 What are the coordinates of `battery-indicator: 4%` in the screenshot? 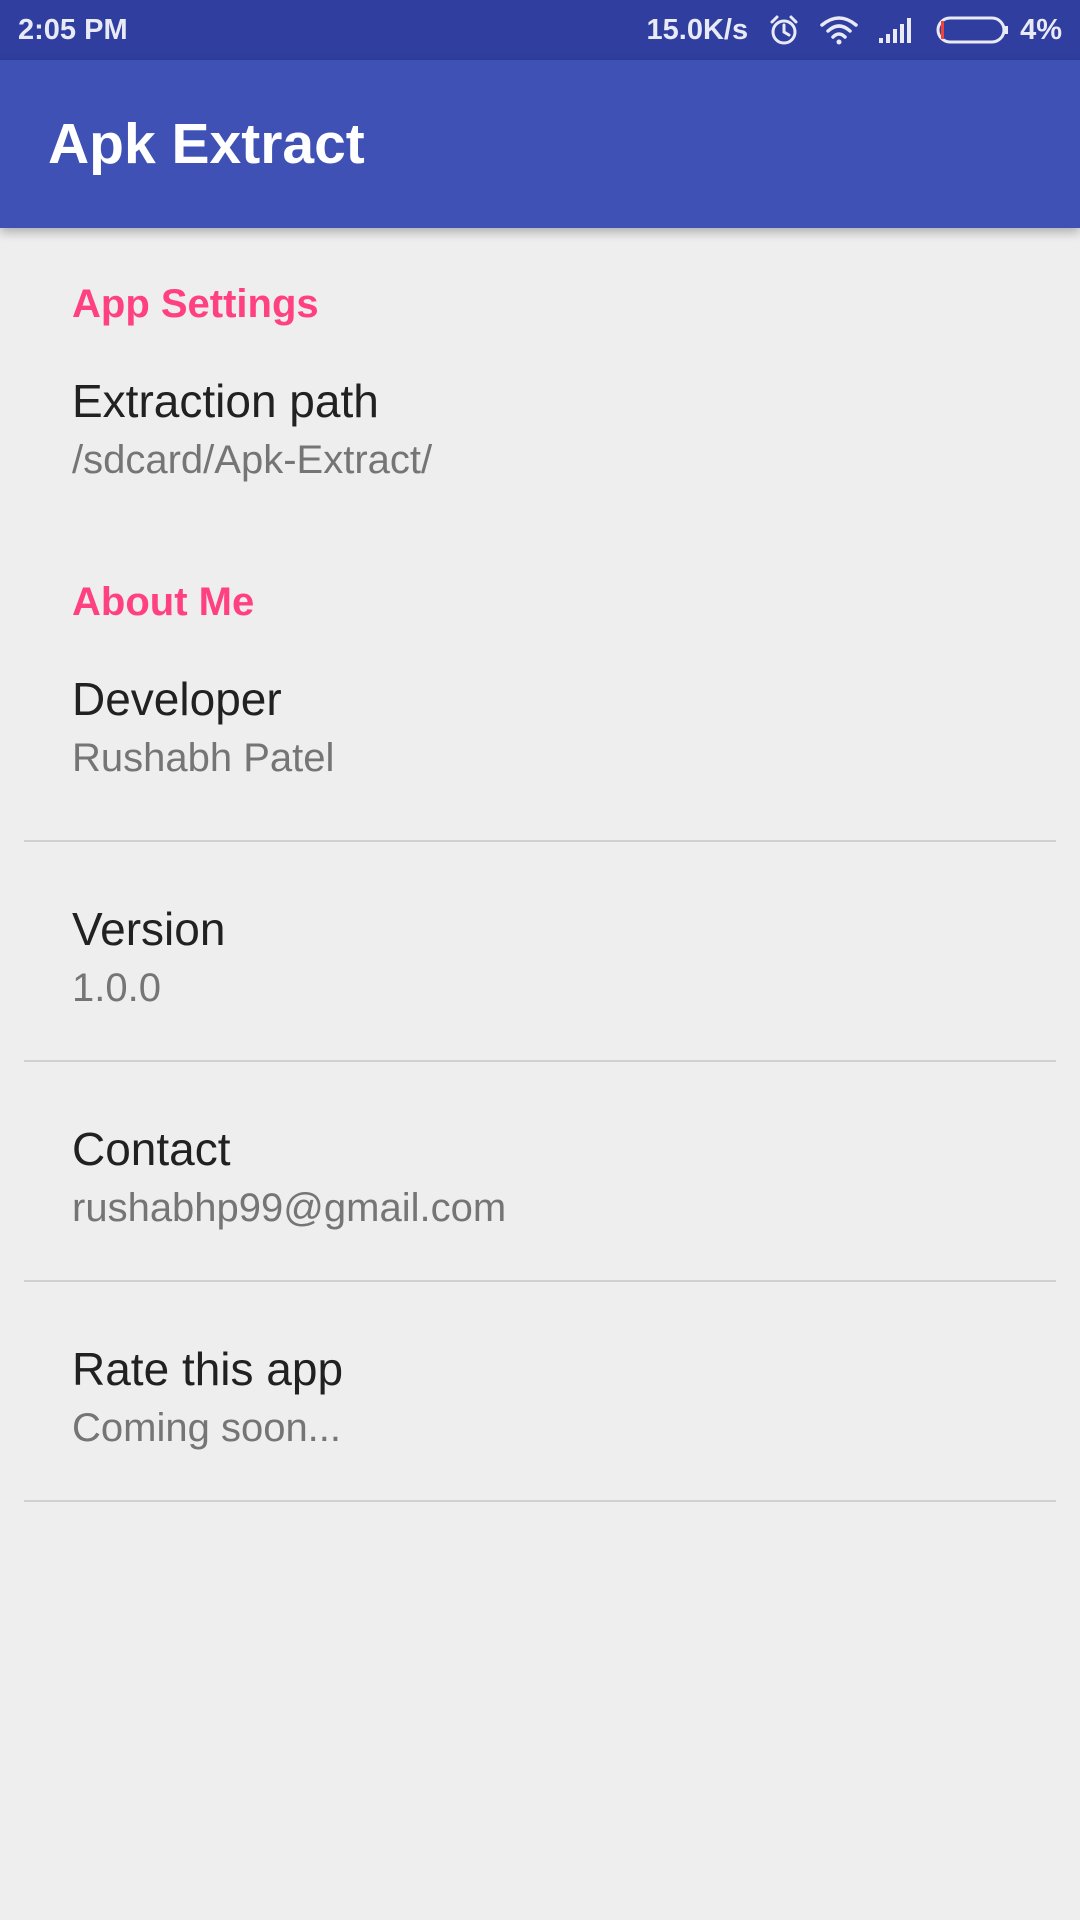 It's located at (999, 30).